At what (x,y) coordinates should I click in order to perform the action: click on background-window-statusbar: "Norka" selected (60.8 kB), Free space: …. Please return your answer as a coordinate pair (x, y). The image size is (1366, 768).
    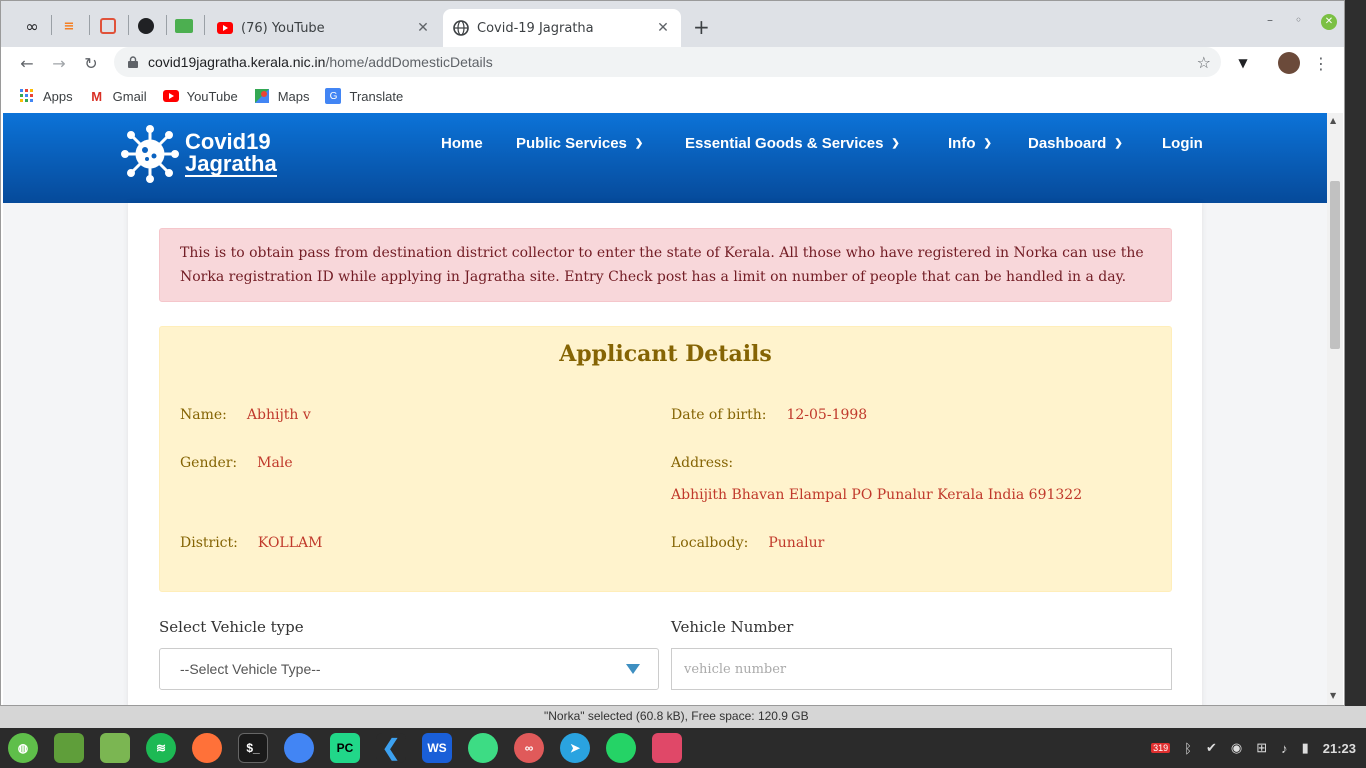
    Looking at the image, I should click on (683, 717).